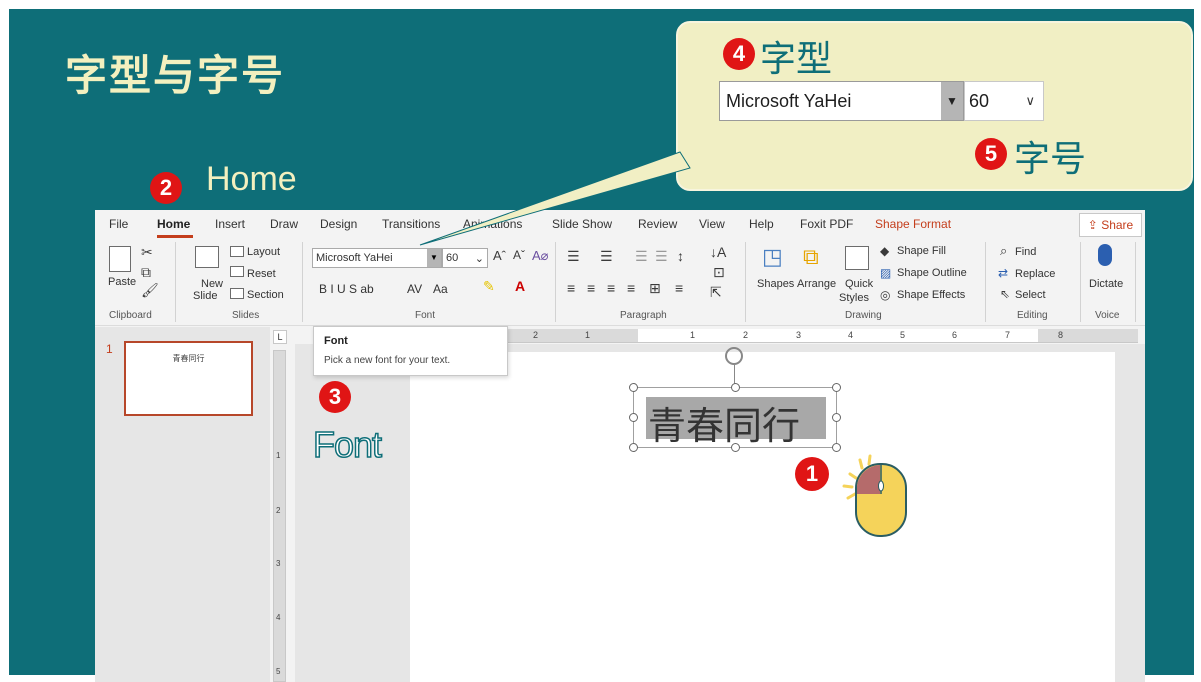 The image size is (1201, 682). What do you see at coordinates (716, 292) in the screenshot?
I see `smartart-icon: ⇱` at bounding box center [716, 292].